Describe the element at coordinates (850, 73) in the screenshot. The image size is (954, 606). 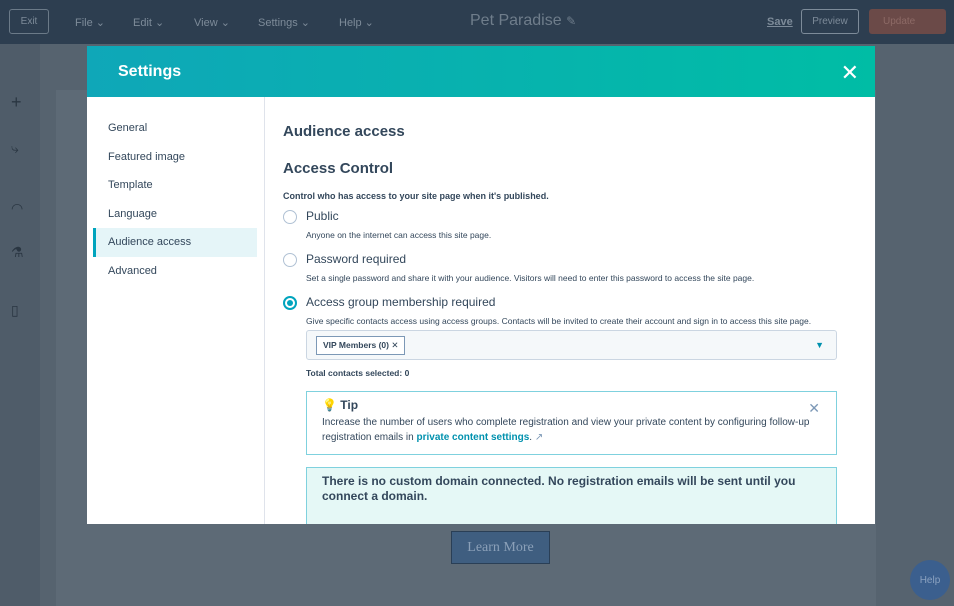
I see `close-icon: ✕` at that location.